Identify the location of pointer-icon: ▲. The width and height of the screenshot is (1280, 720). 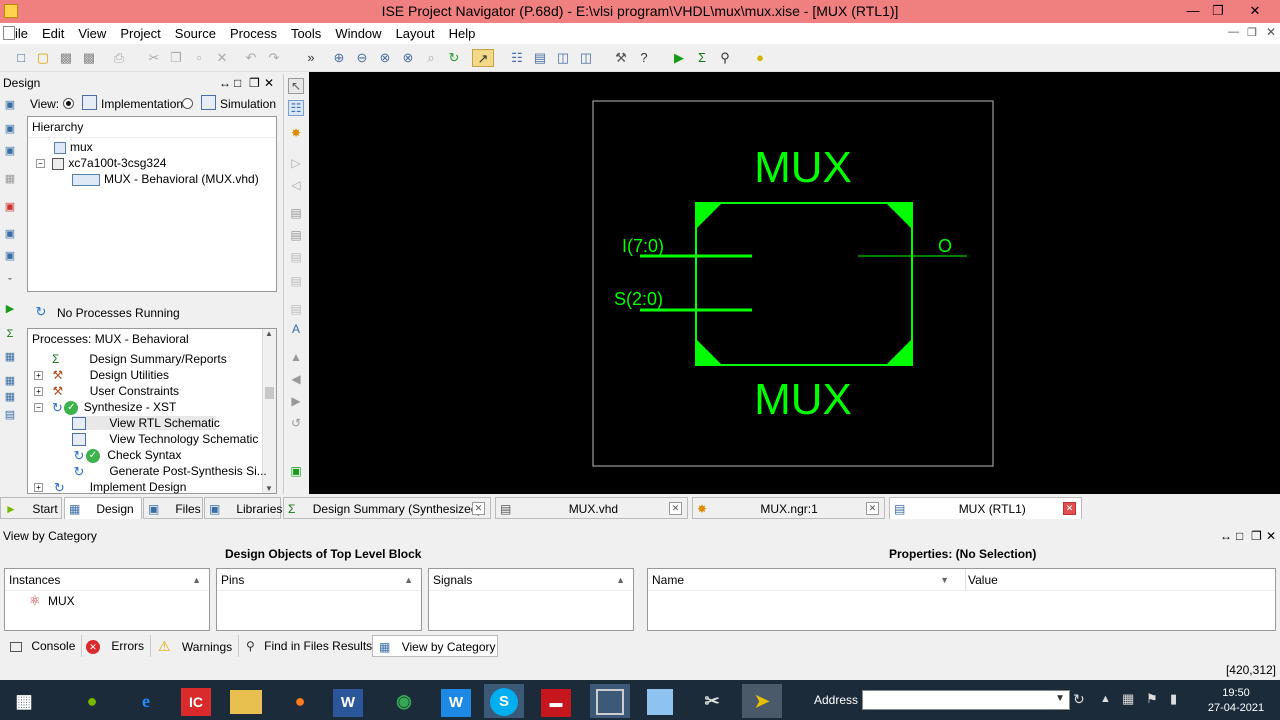
(296, 358).